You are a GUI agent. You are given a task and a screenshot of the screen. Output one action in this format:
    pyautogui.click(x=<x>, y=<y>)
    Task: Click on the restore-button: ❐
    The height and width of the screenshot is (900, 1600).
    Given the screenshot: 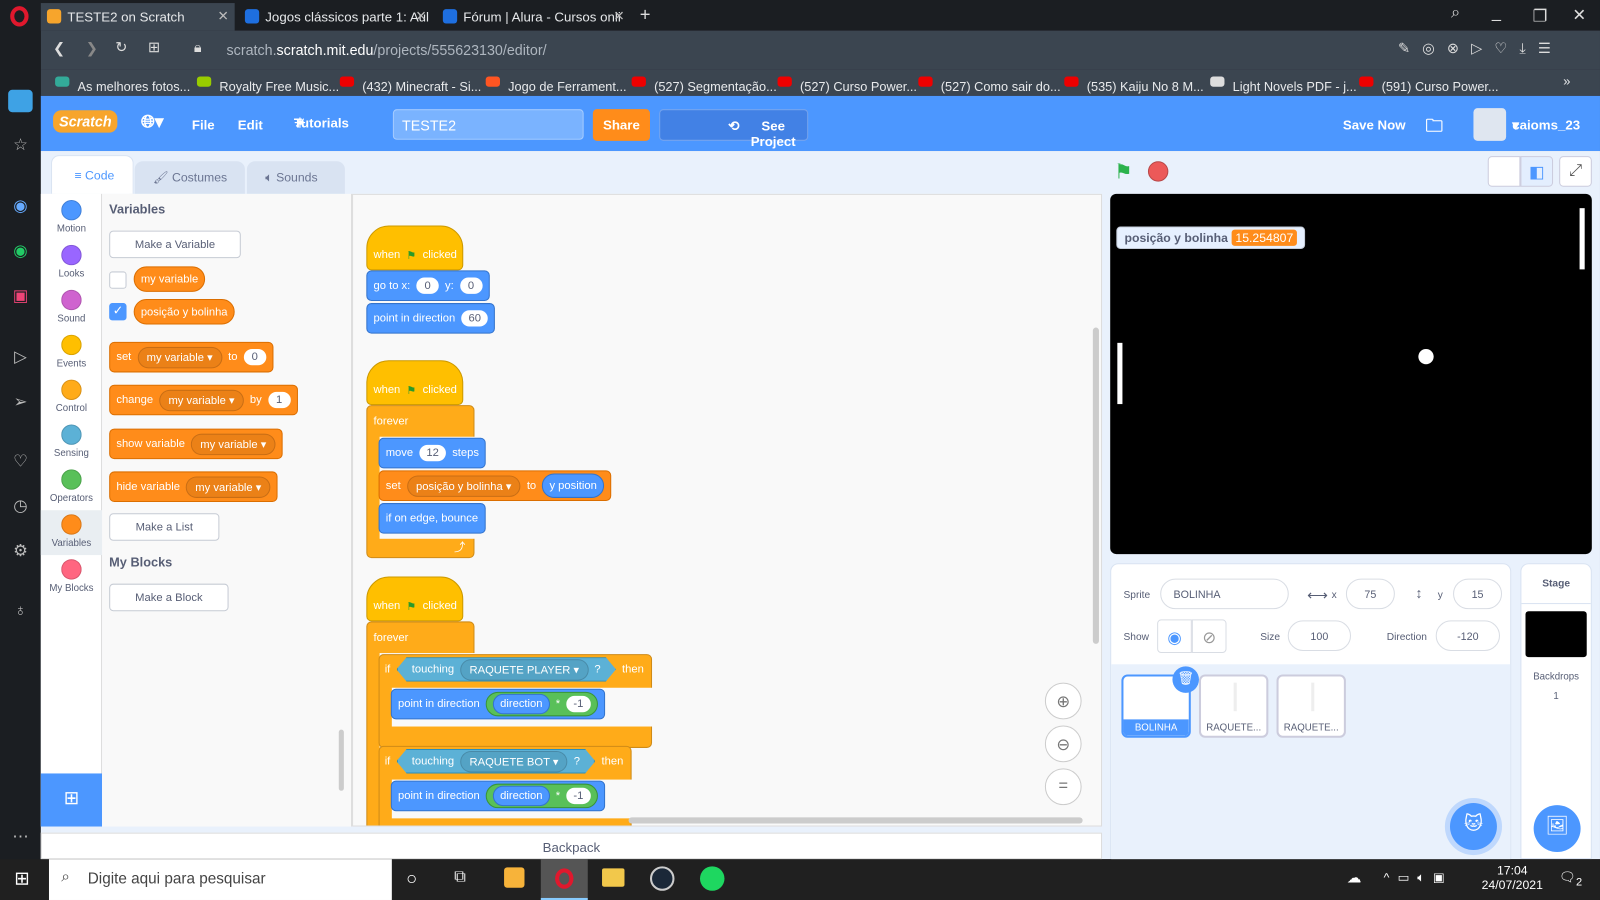 What is the action you would take?
    pyautogui.click(x=1540, y=16)
    